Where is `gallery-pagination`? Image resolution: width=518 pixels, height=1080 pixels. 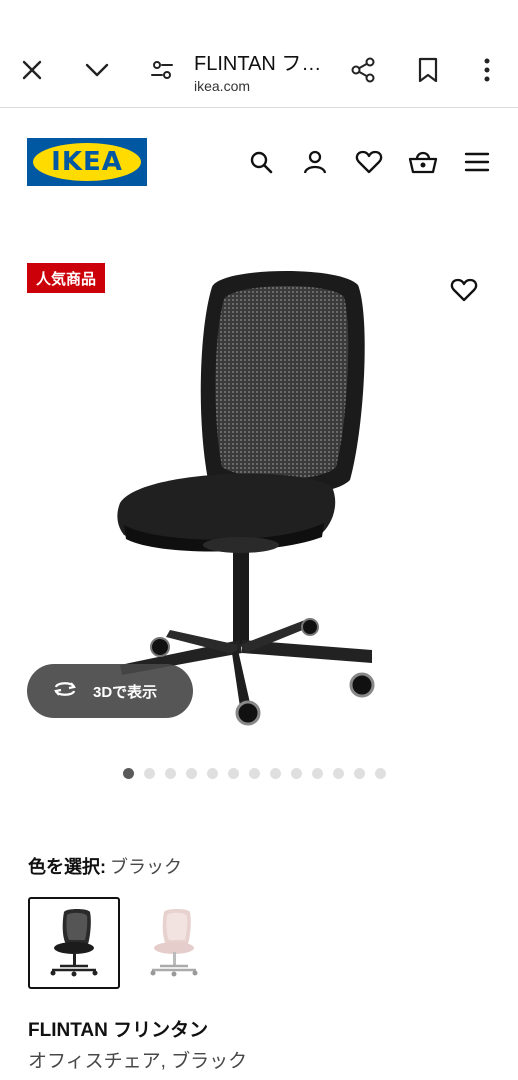 gallery-pagination is located at coordinates (254, 773).